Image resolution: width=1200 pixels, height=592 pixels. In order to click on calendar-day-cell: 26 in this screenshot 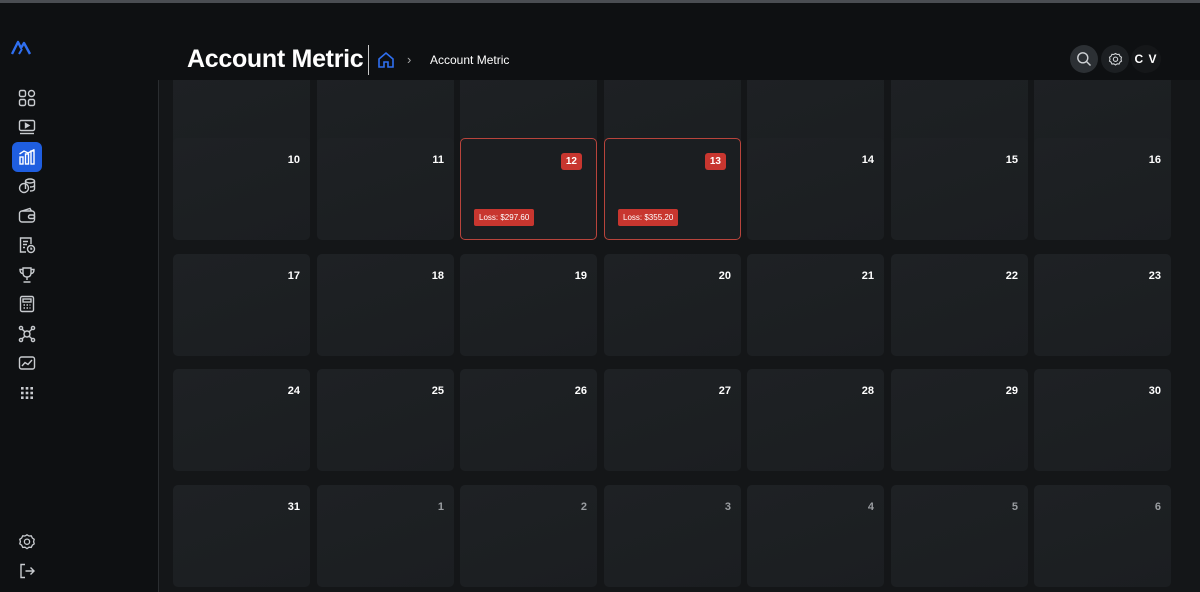, I will do `click(528, 420)`.